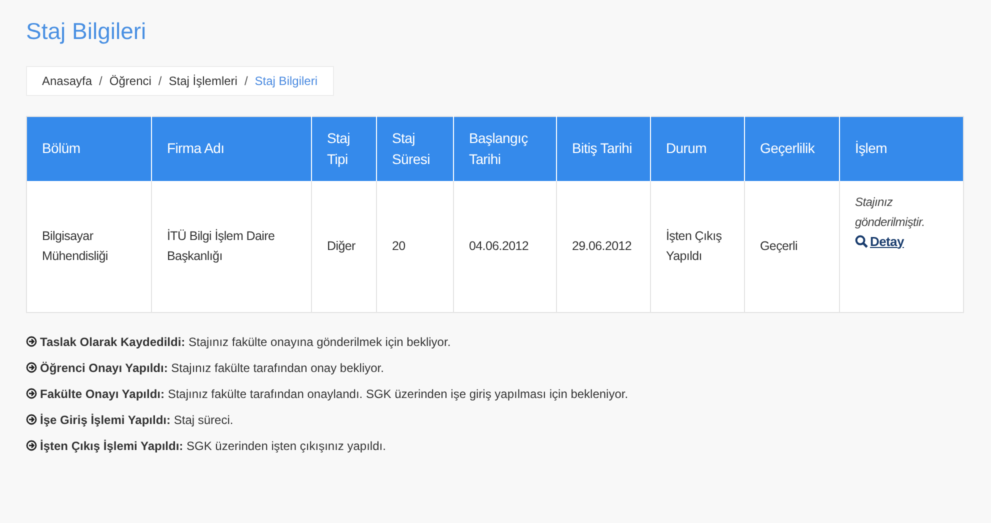 Image resolution: width=991 pixels, height=523 pixels. Describe the element at coordinates (344, 148) in the screenshot. I see `column-header: Staj Tipi` at that location.